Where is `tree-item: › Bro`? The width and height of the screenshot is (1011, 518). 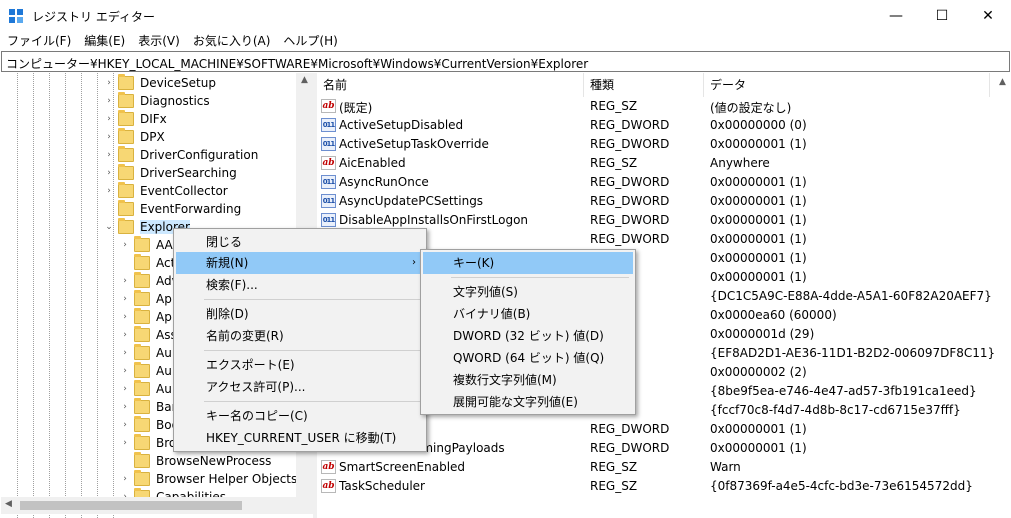
tree-item: › Bro is located at coordinates (148, 443).